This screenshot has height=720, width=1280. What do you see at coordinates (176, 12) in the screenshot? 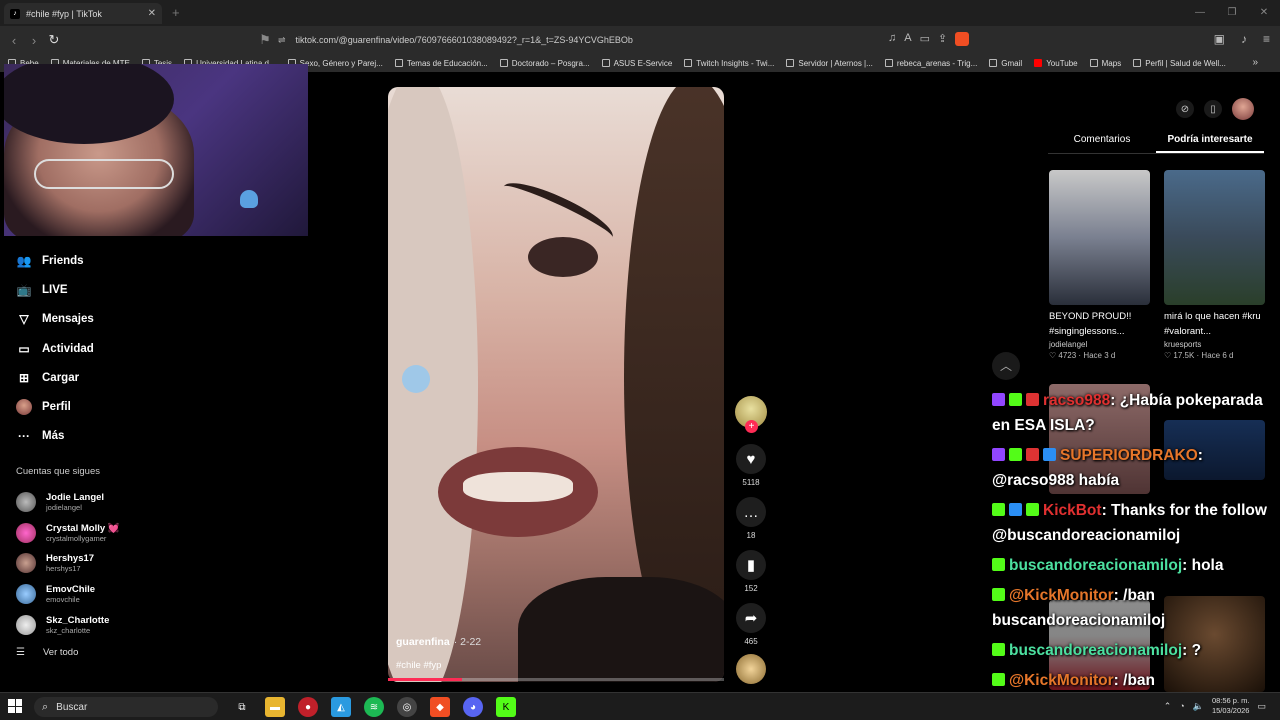
I see `new-tab-button: +` at bounding box center [176, 12].